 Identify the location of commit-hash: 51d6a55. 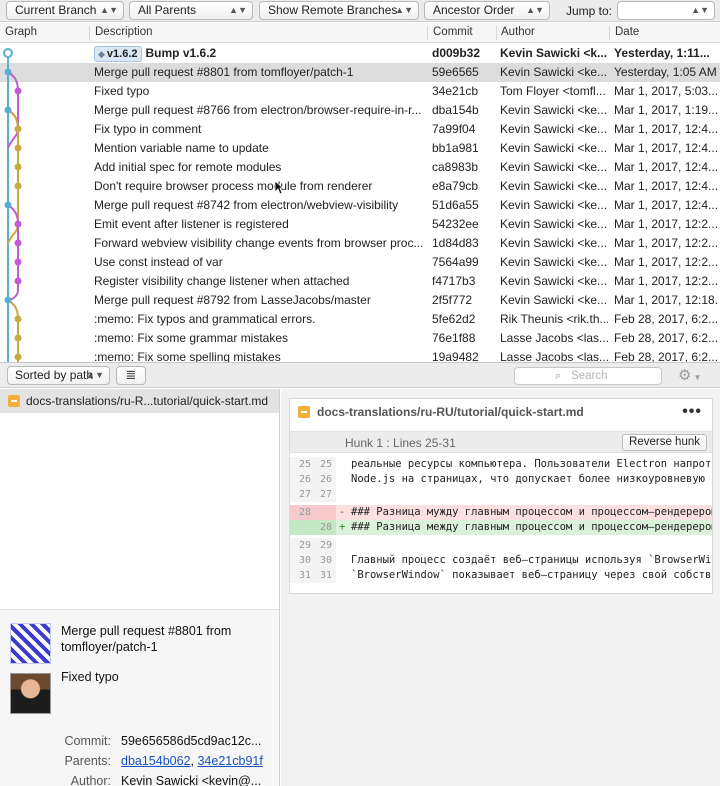
(455, 205).